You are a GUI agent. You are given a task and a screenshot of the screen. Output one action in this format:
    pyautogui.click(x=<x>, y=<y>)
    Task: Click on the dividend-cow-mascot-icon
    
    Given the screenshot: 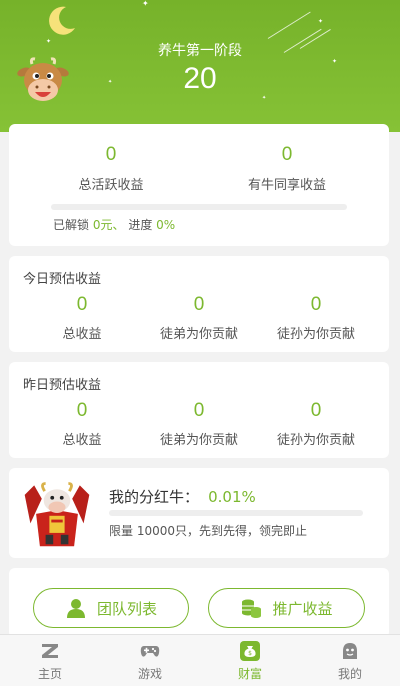 What is the action you would take?
    pyautogui.click(x=57, y=514)
    